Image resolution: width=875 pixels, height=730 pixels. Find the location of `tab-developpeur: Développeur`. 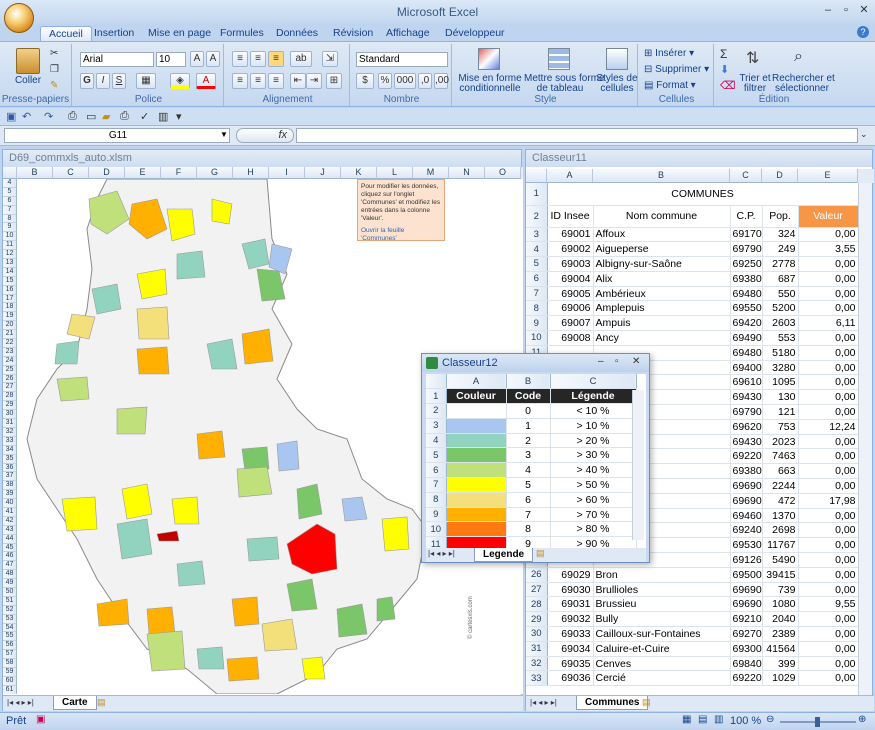

tab-developpeur: Développeur is located at coordinates (475, 34).